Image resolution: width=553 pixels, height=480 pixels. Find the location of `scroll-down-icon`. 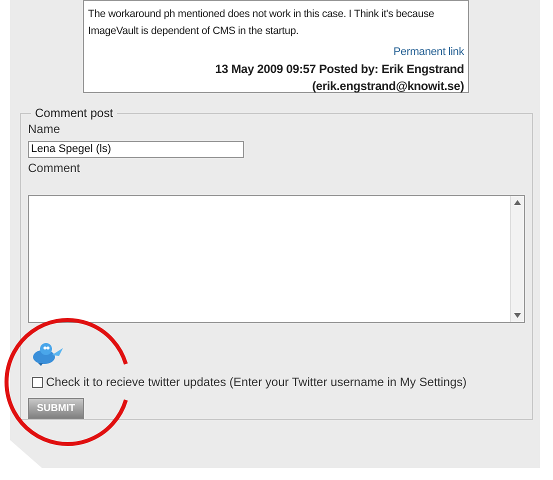

scroll-down-icon is located at coordinates (517, 315).